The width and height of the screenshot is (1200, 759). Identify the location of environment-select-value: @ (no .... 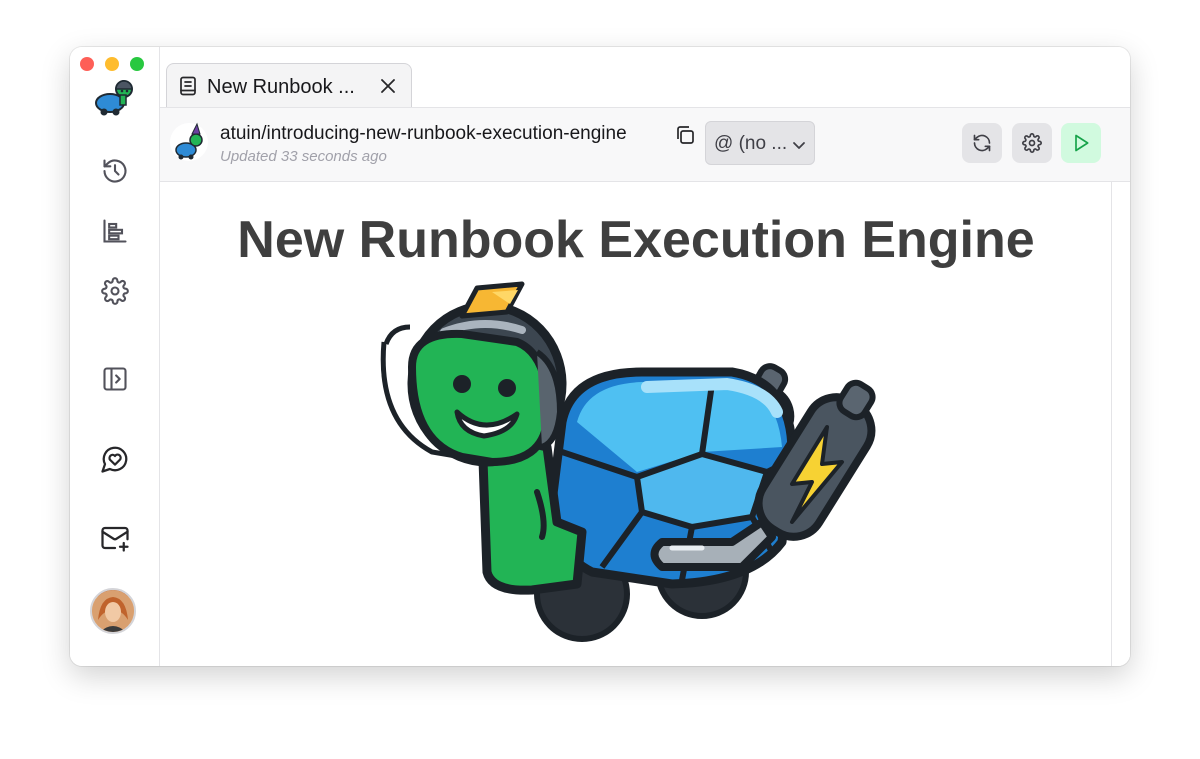
(751, 143).